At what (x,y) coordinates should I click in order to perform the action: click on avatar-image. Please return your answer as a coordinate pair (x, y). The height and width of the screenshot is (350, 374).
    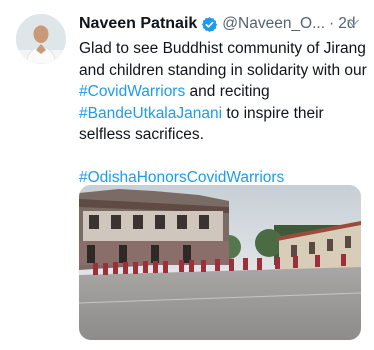
    Looking at the image, I should click on (41, 39).